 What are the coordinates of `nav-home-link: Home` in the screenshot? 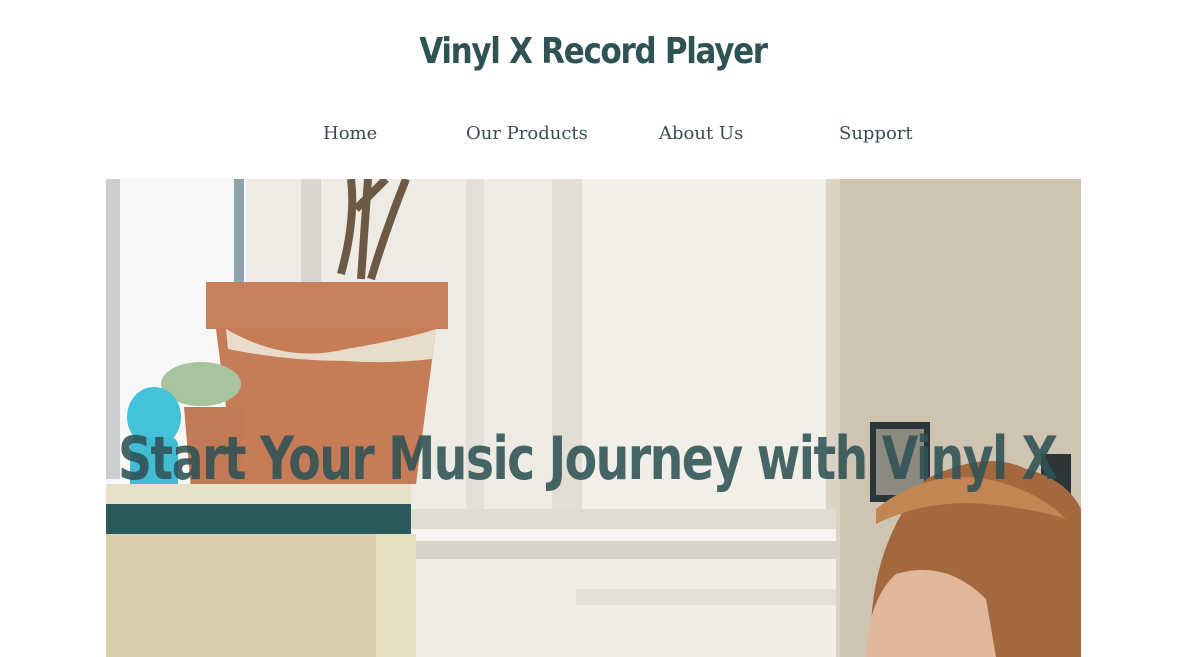 It's located at (350, 134).